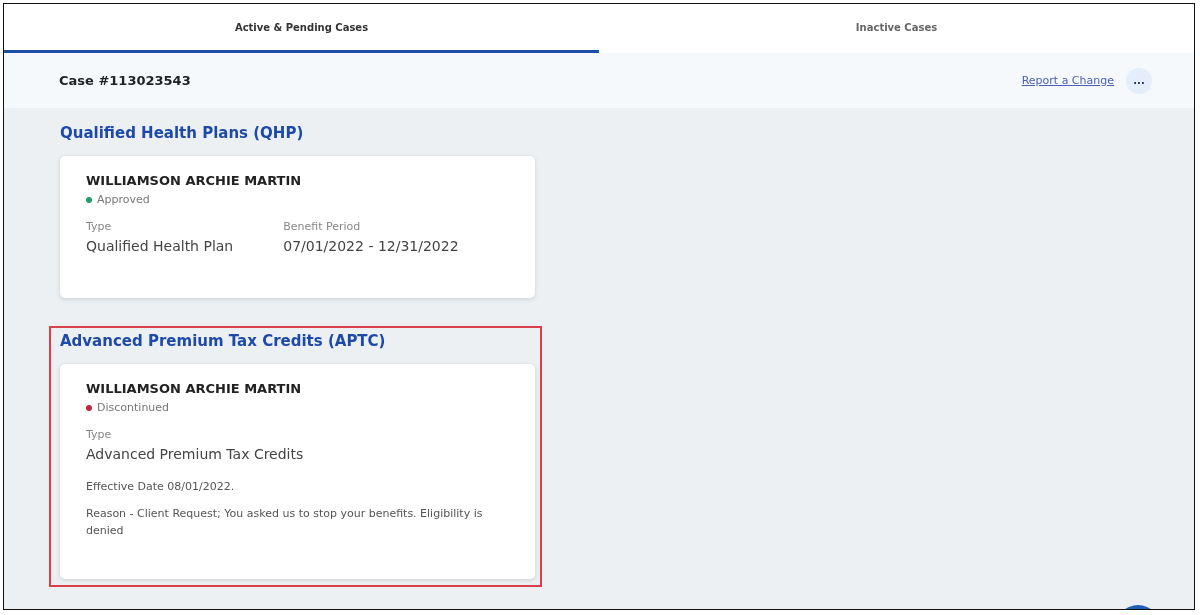  What do you see at coordinates (1067, 80) in the screenshot?
I see `report-change-link: Report a Change` at bounding box center [1067, 80].